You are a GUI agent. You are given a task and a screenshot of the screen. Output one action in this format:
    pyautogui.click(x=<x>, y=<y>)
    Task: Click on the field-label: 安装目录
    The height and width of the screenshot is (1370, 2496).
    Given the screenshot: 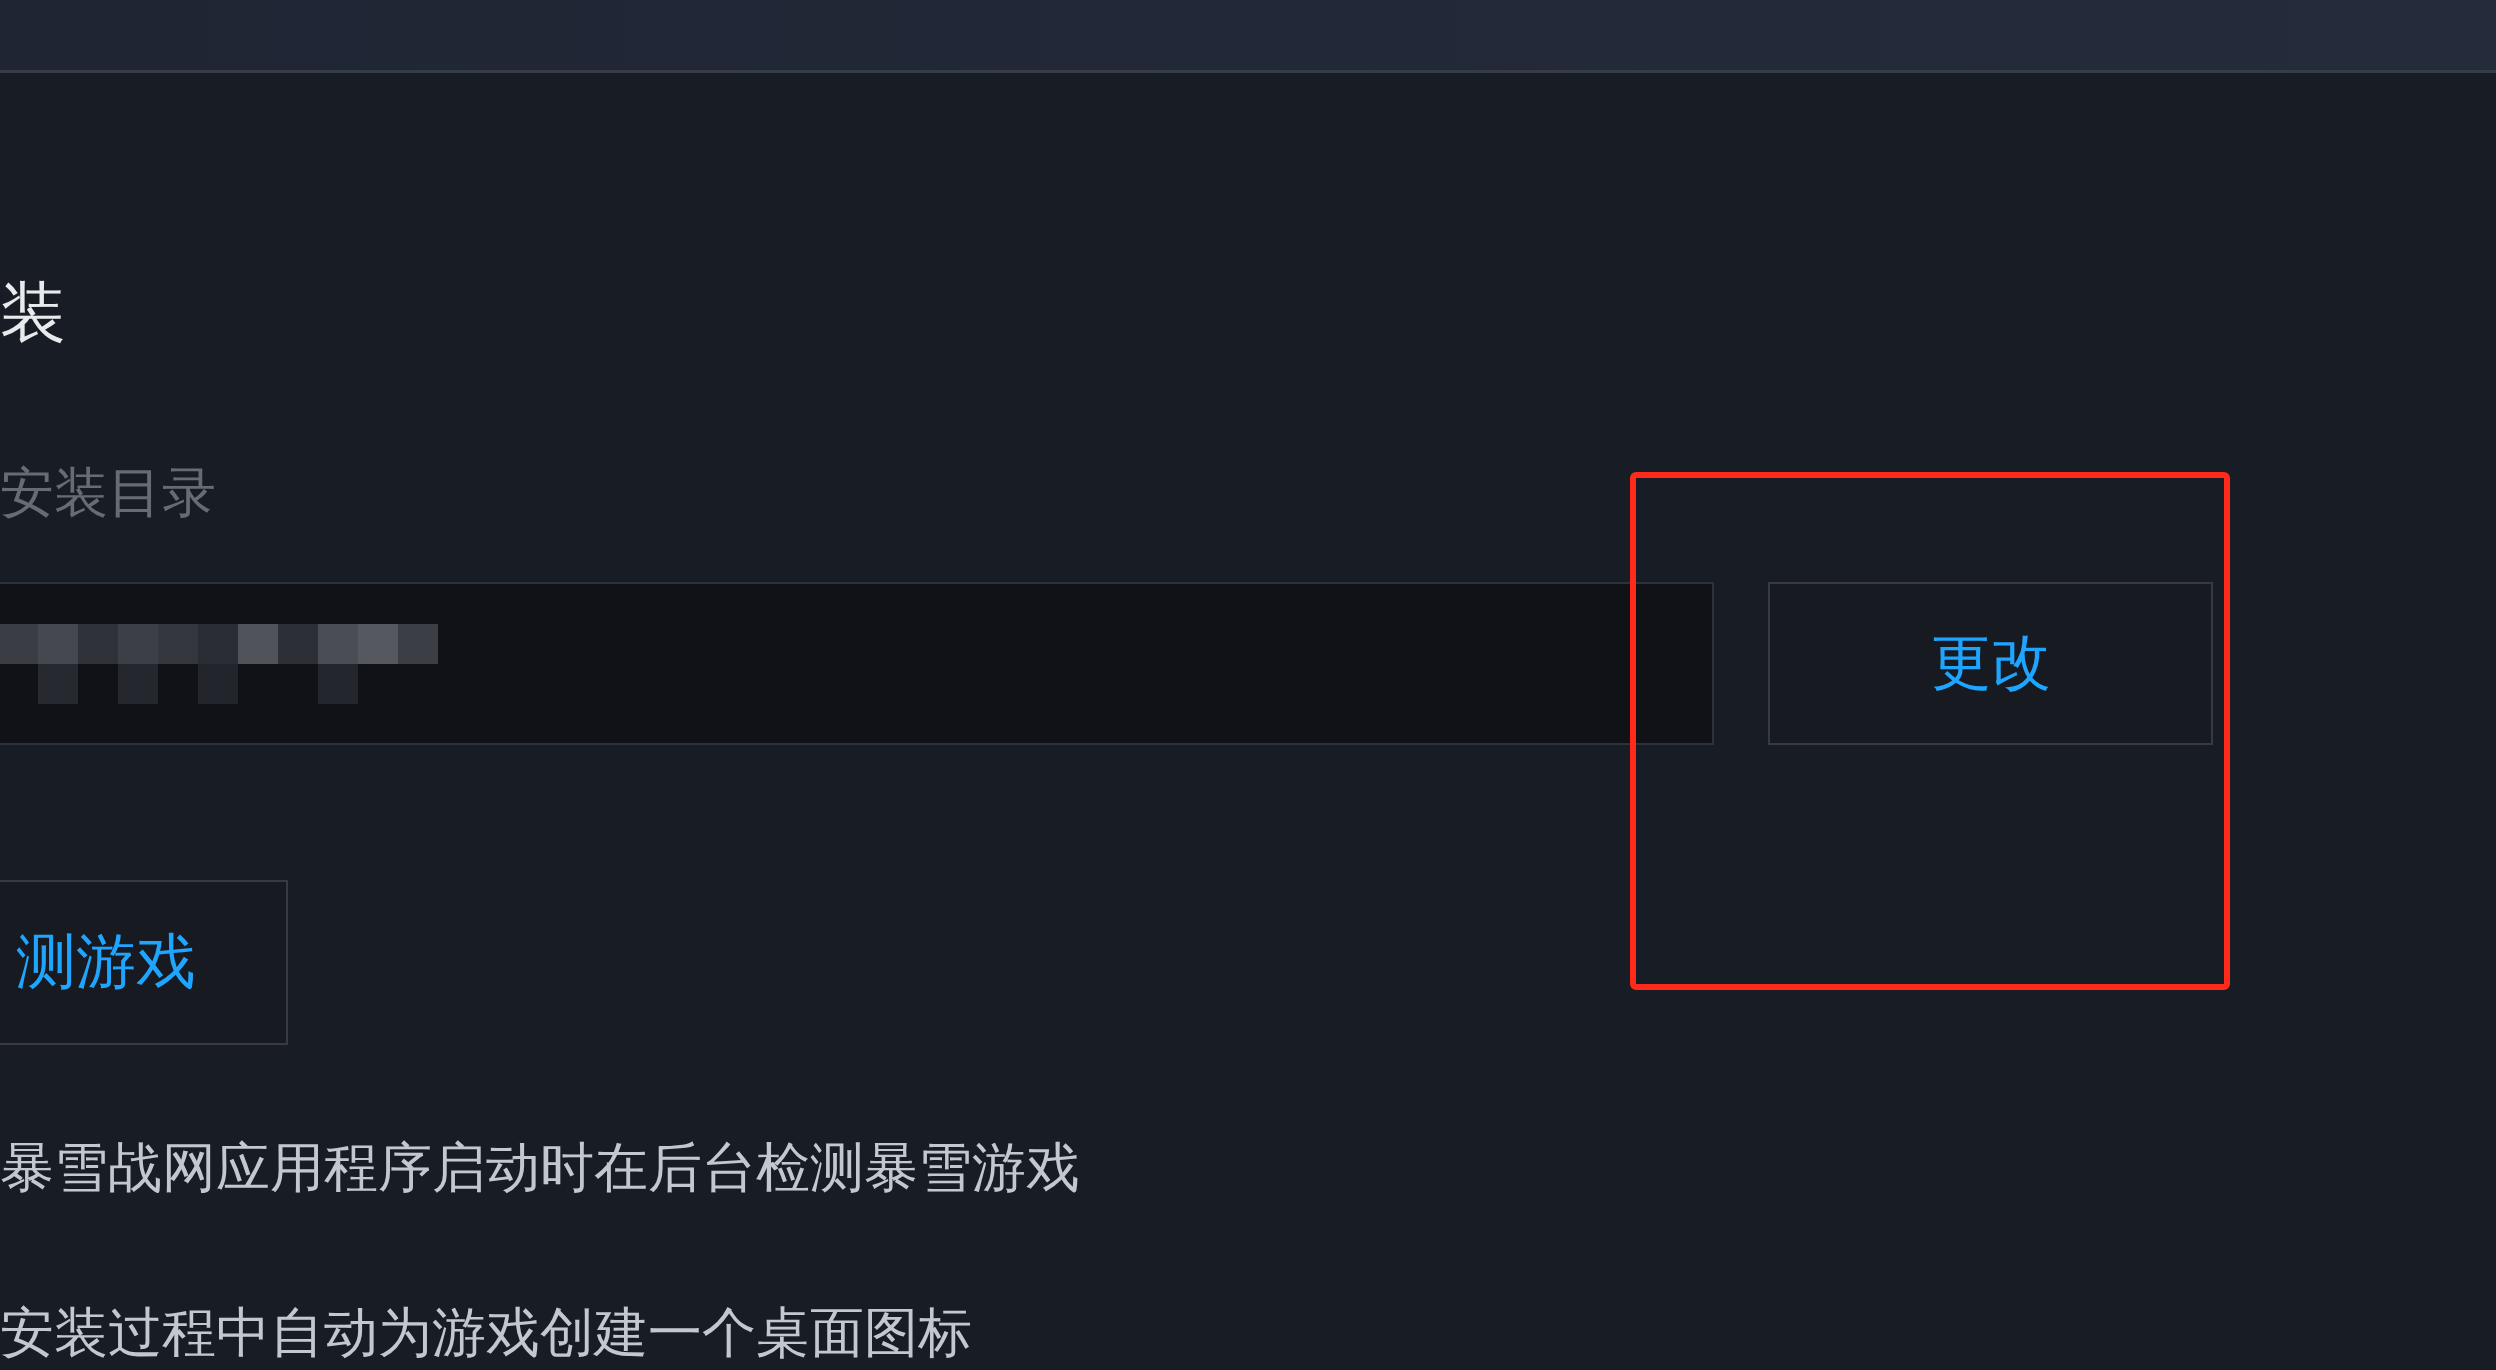 What is the action you would take?
    pyautogui.click(x=108, y=493)
    